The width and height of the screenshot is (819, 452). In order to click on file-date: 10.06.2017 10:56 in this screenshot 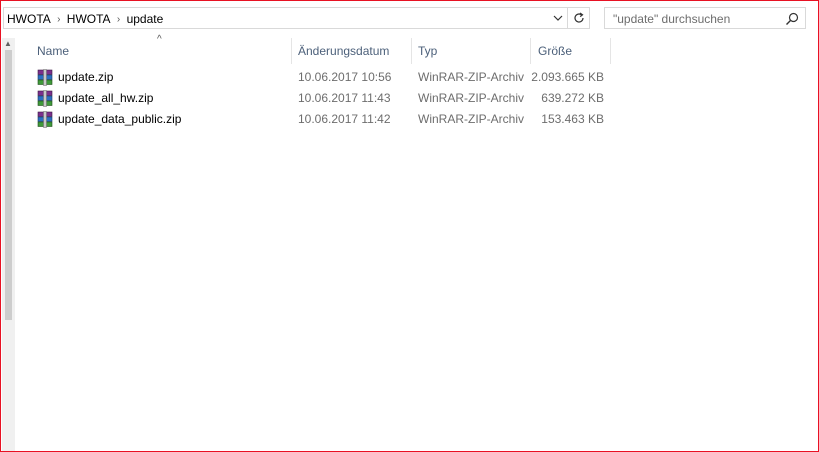, I will do `click(345, 77)`.